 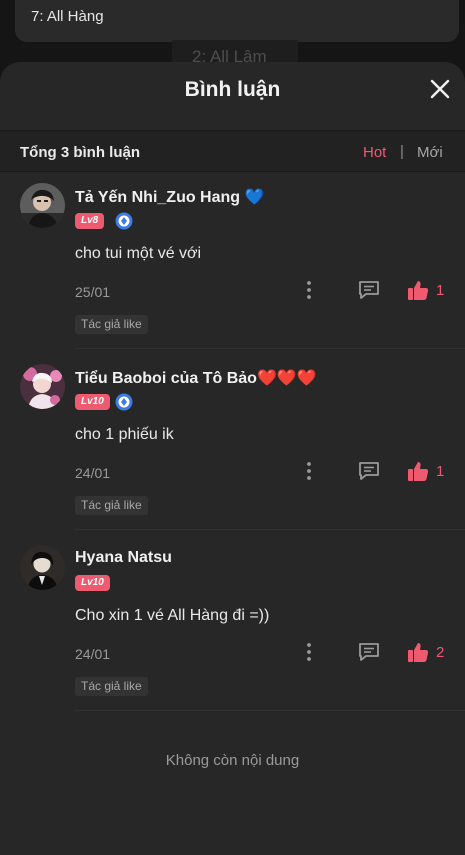 I want to click on comment-date: 25/01, so click(x=93, y=292).